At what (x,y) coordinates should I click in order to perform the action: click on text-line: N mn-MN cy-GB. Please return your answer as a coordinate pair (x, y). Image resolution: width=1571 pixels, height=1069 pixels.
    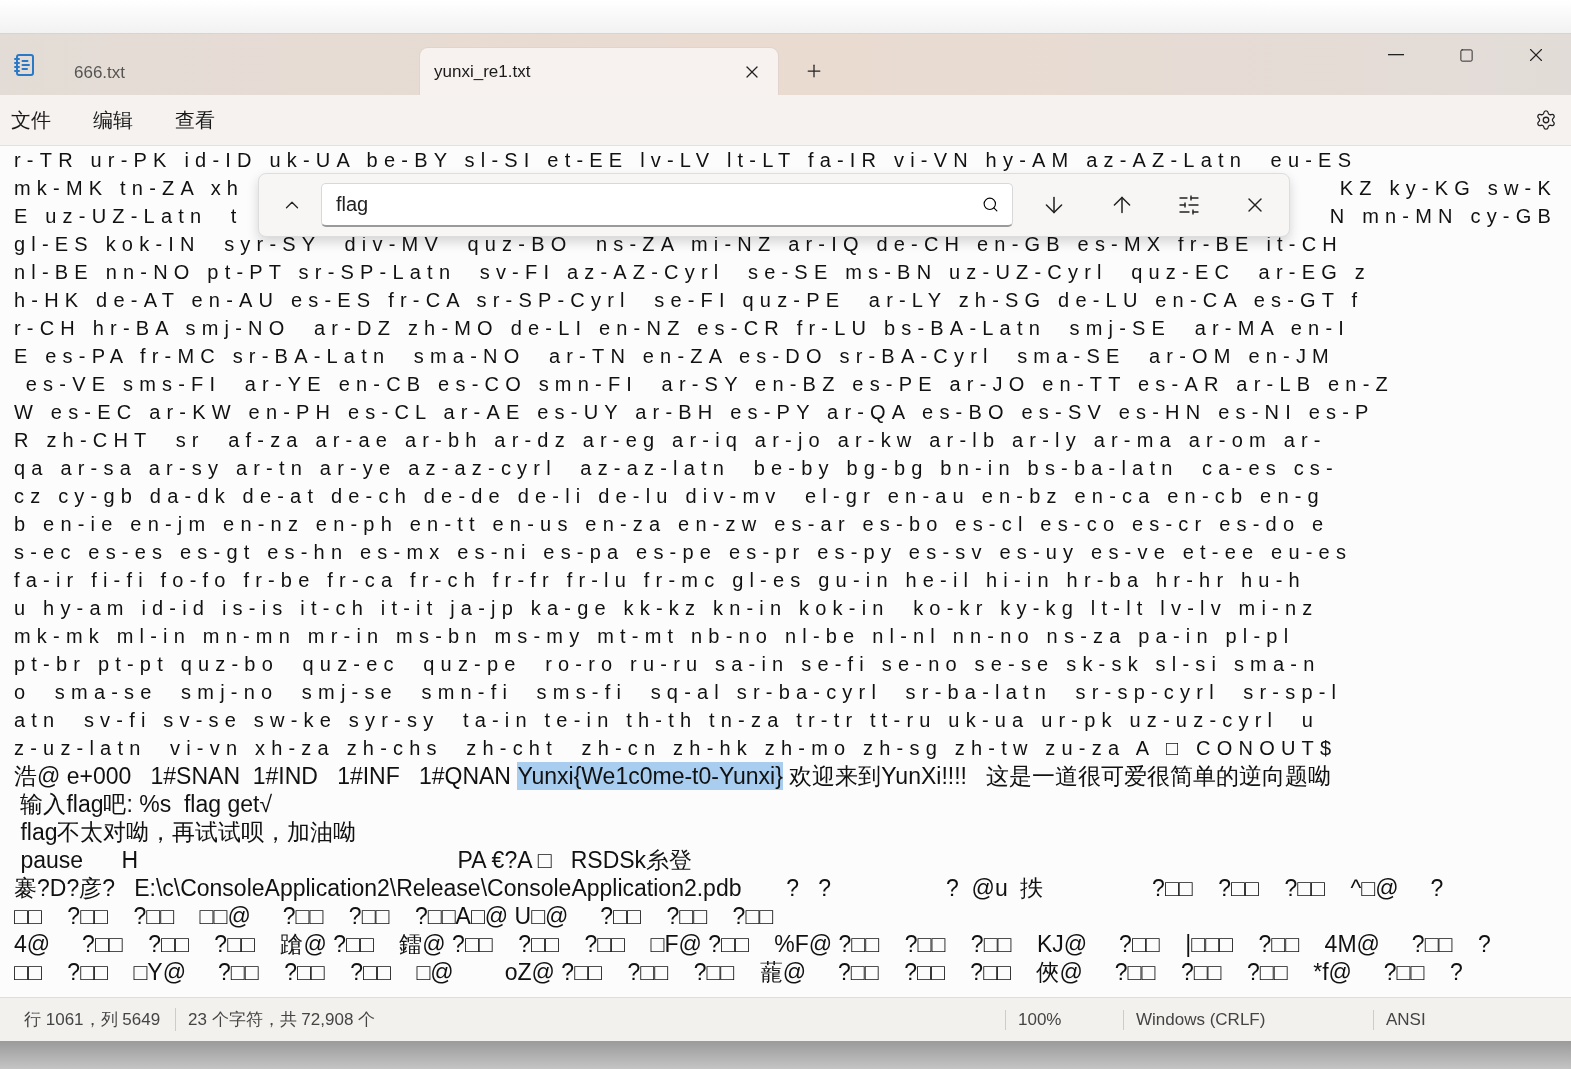
    Looking at the image, I should click on (1443, 216).